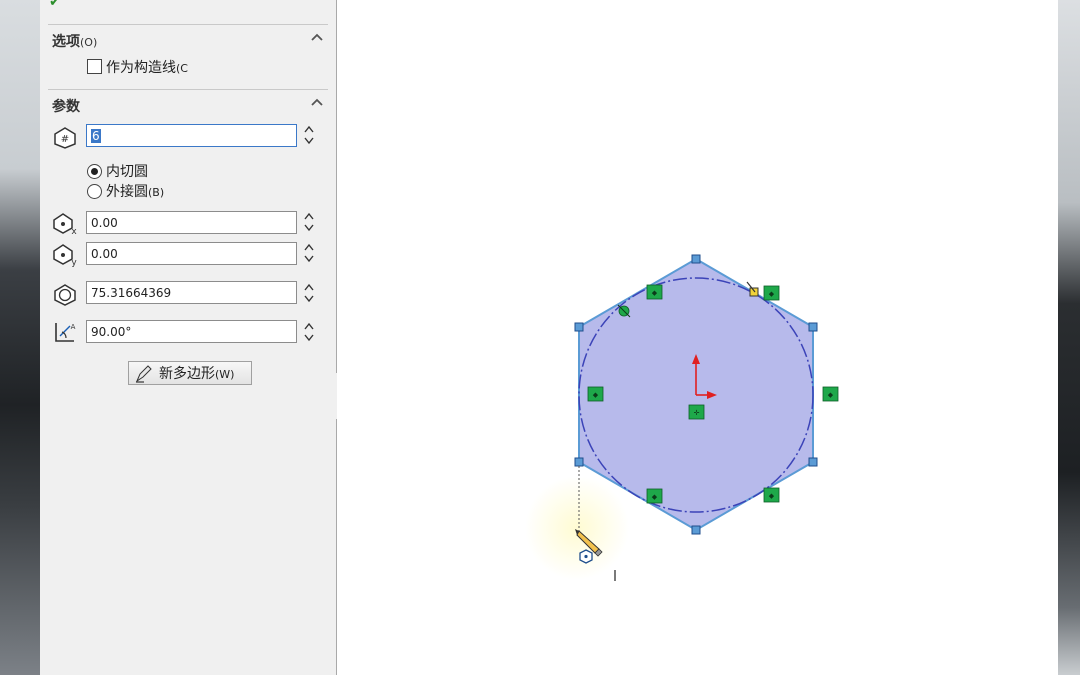  What do you see at coordinates (309, 332) in the screenshot?
I see `angle-spinner` at bounding box center [309, 332].